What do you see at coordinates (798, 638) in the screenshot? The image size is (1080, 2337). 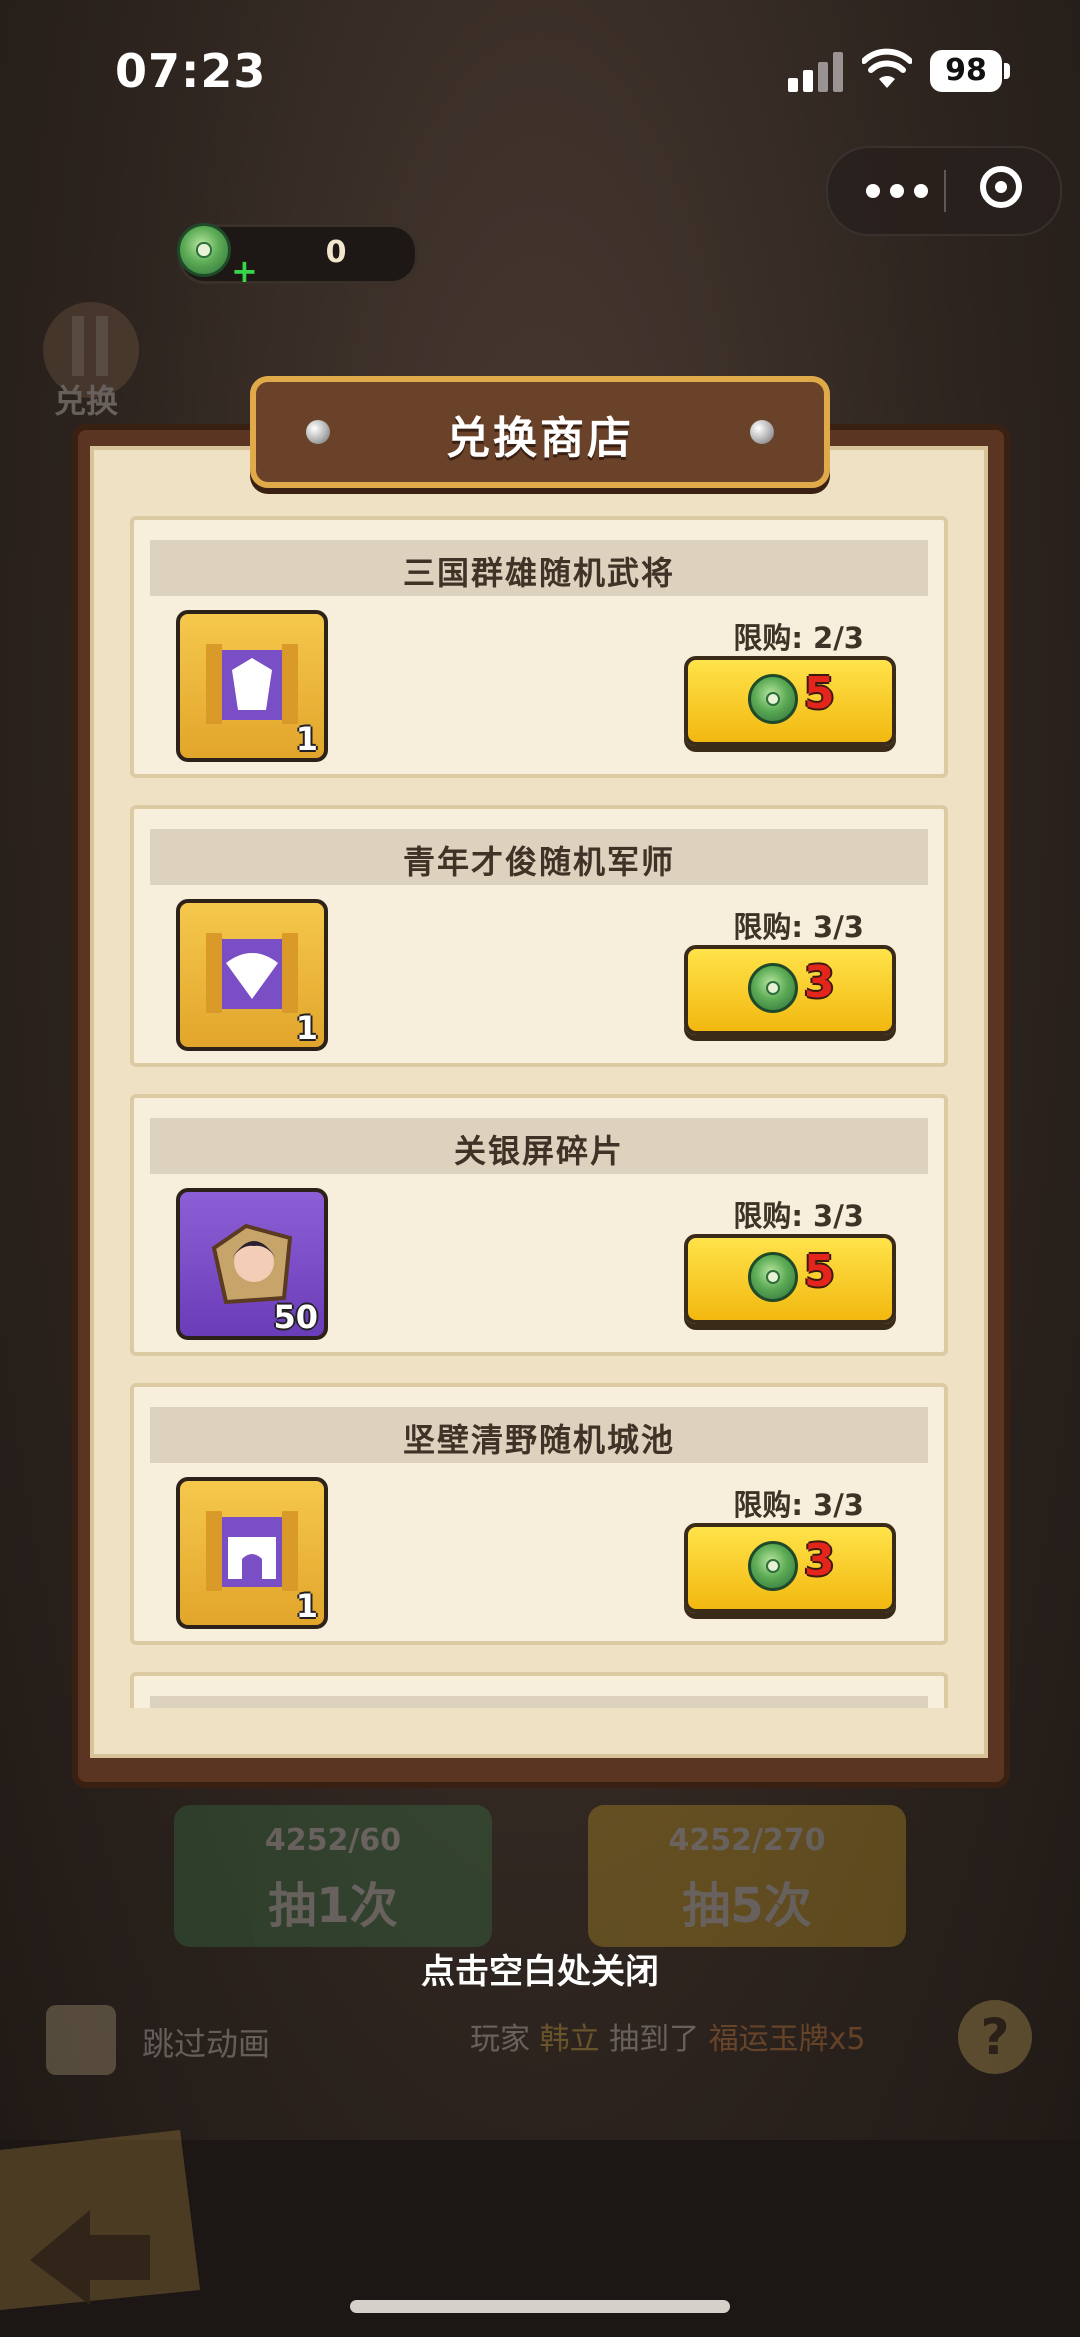 I see `purchase-limit: 限购: 2/3` at bounding box center [798, 638].